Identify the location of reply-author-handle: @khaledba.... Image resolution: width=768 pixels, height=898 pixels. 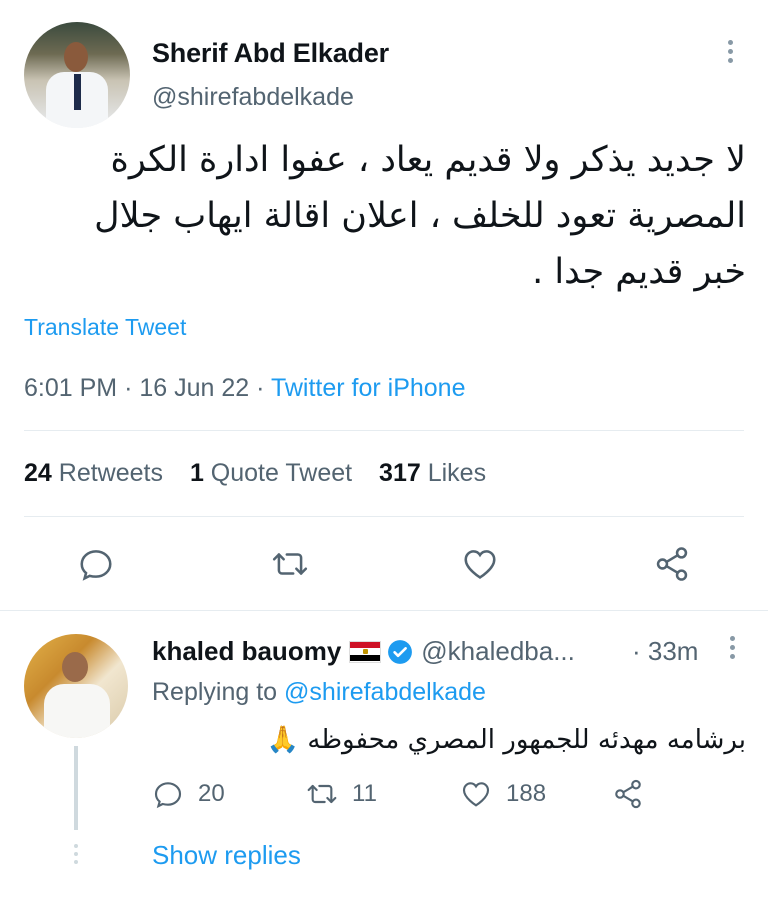
(498, 651).